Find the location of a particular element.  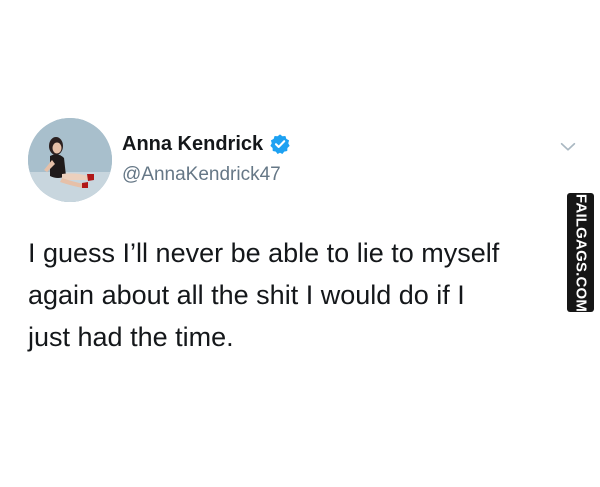

tweet-text-line: again about all the shit I would do if I is located at coordinates (246, 295).